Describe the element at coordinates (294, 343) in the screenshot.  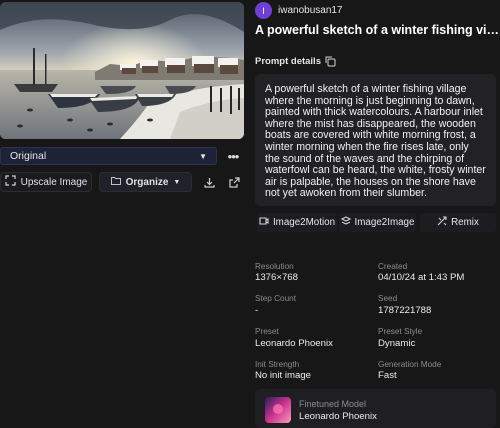
I see `preset-value: Leonardo Phoenix` at that location.